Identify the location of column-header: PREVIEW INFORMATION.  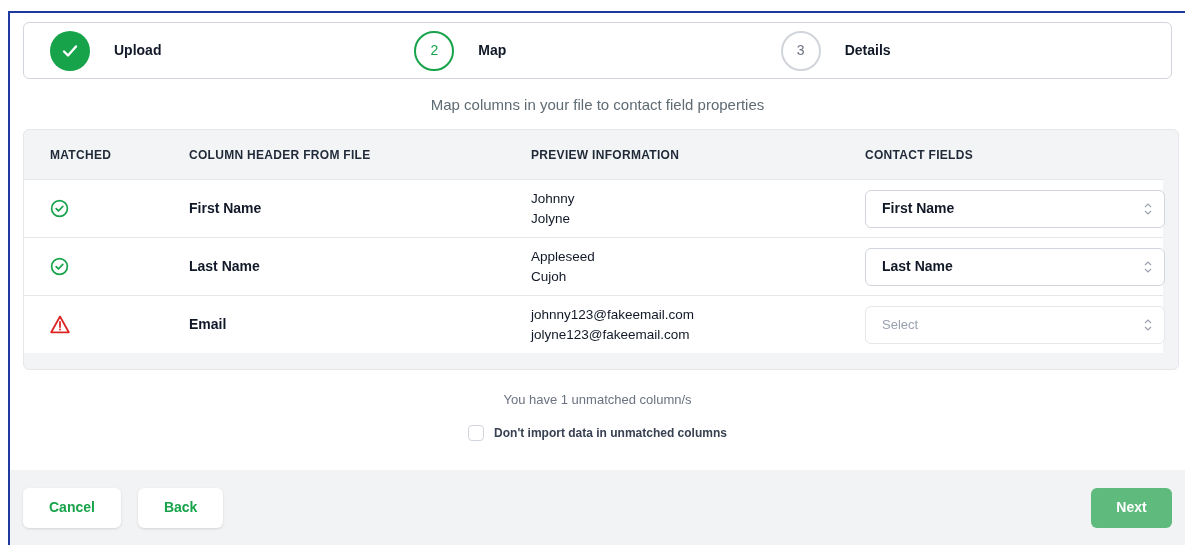
(605, 155).